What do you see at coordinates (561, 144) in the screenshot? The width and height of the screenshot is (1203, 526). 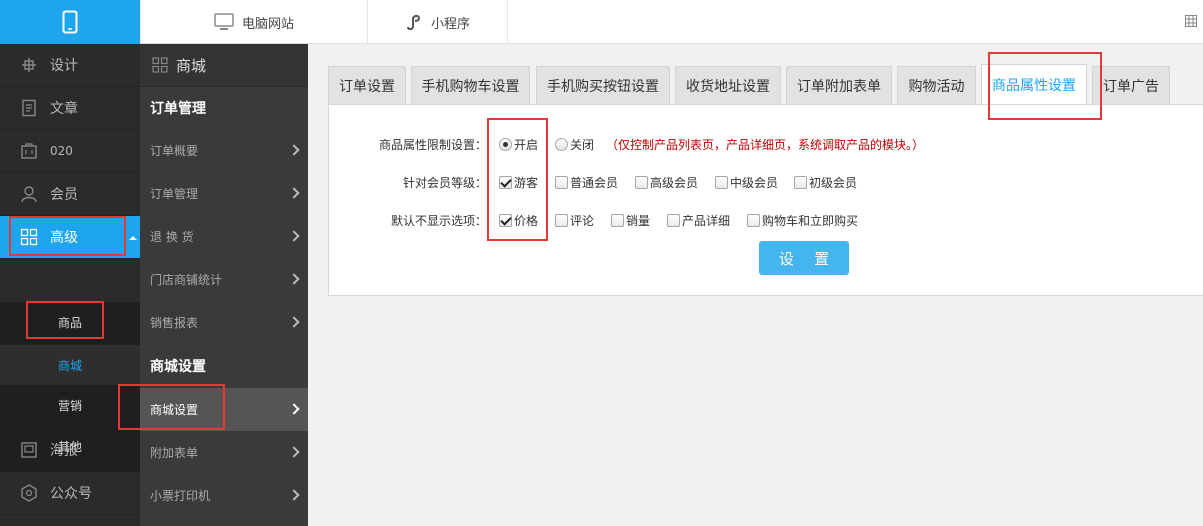 I see `radio-button` at bounding box center [561, 144].